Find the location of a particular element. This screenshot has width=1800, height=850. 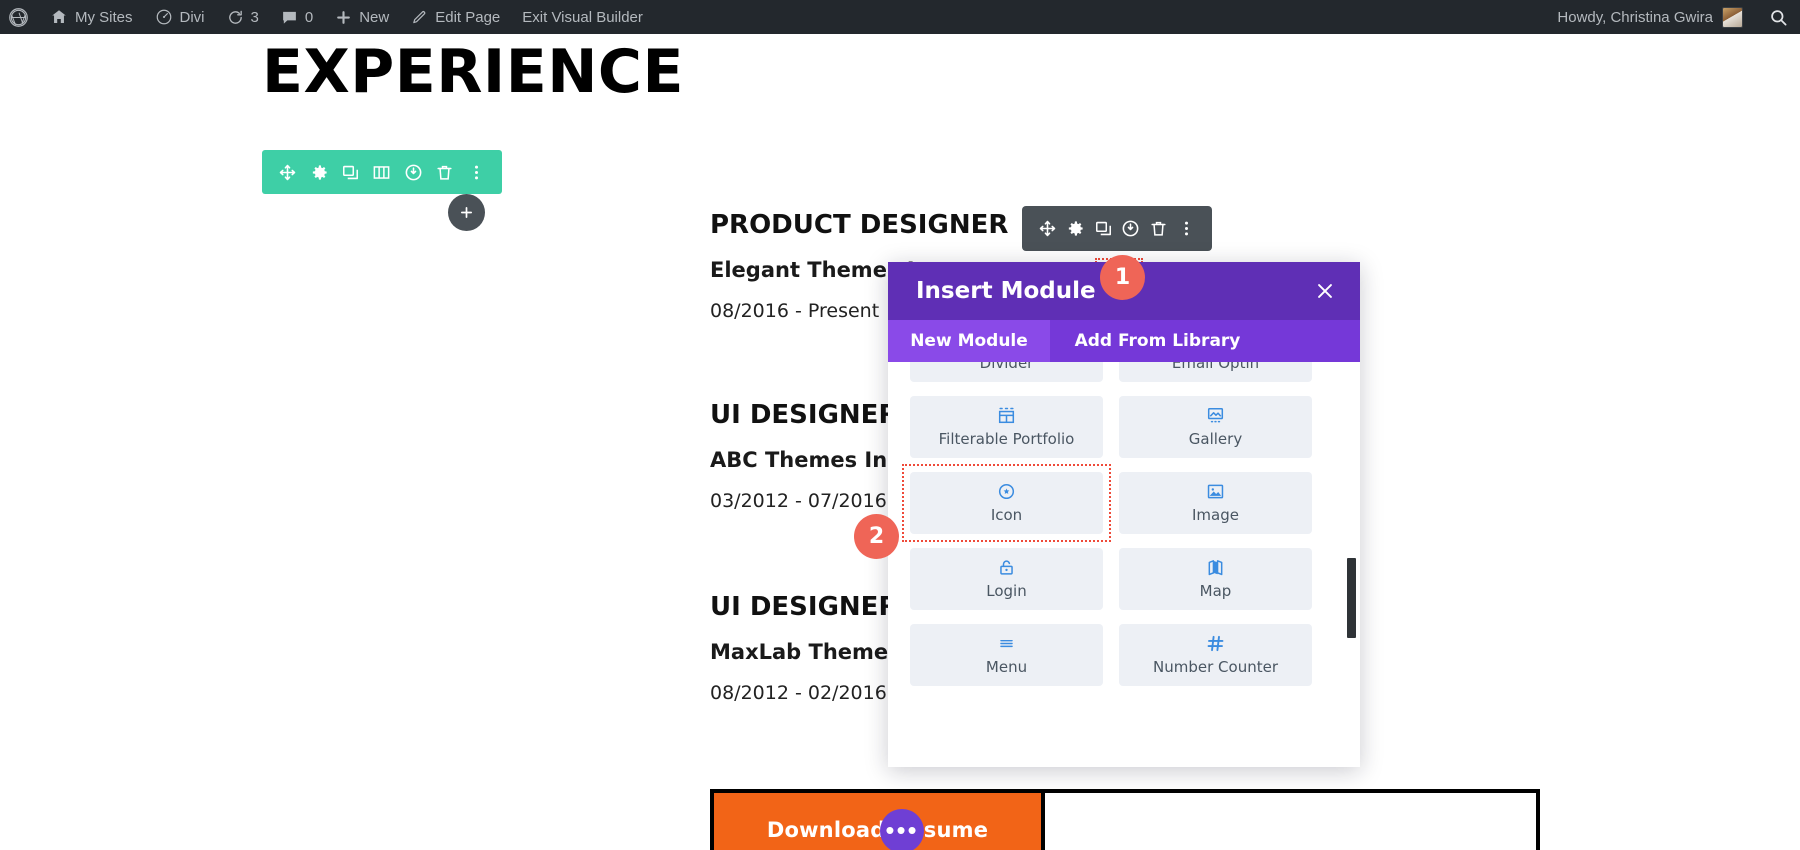

admin-bar-search-button is located at coordinates (1776, 17).